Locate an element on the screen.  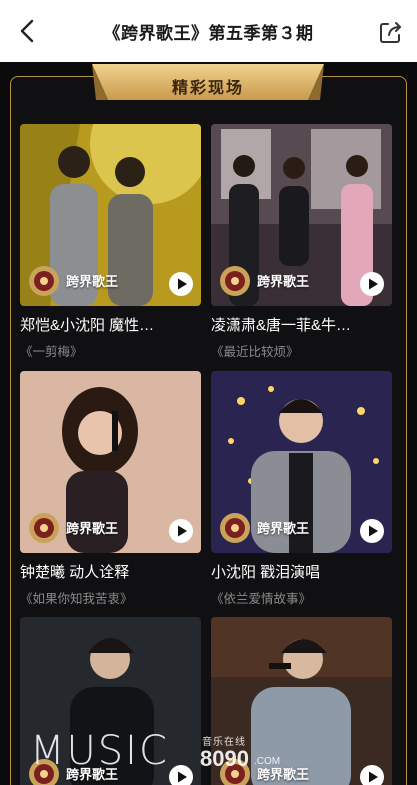
card-title: 钟楚曦 动人诠释 is located at coordinates (75, 572).